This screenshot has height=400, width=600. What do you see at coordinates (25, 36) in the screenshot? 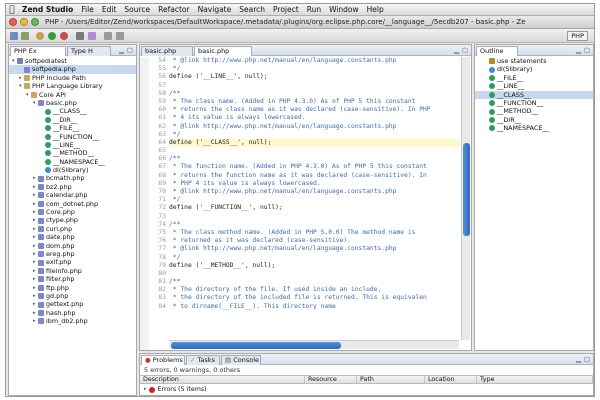
I see `save-icon` at bounding box center [25, 36].